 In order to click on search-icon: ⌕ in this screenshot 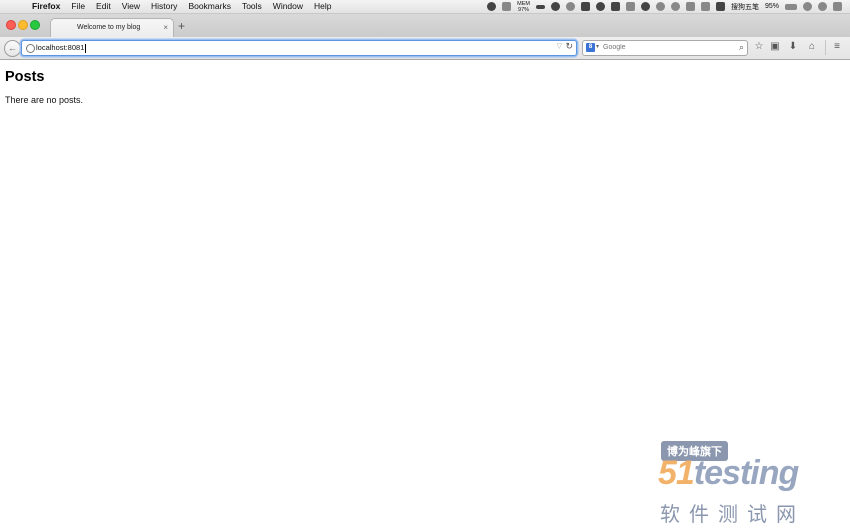, I will do `click(741, 47)`.